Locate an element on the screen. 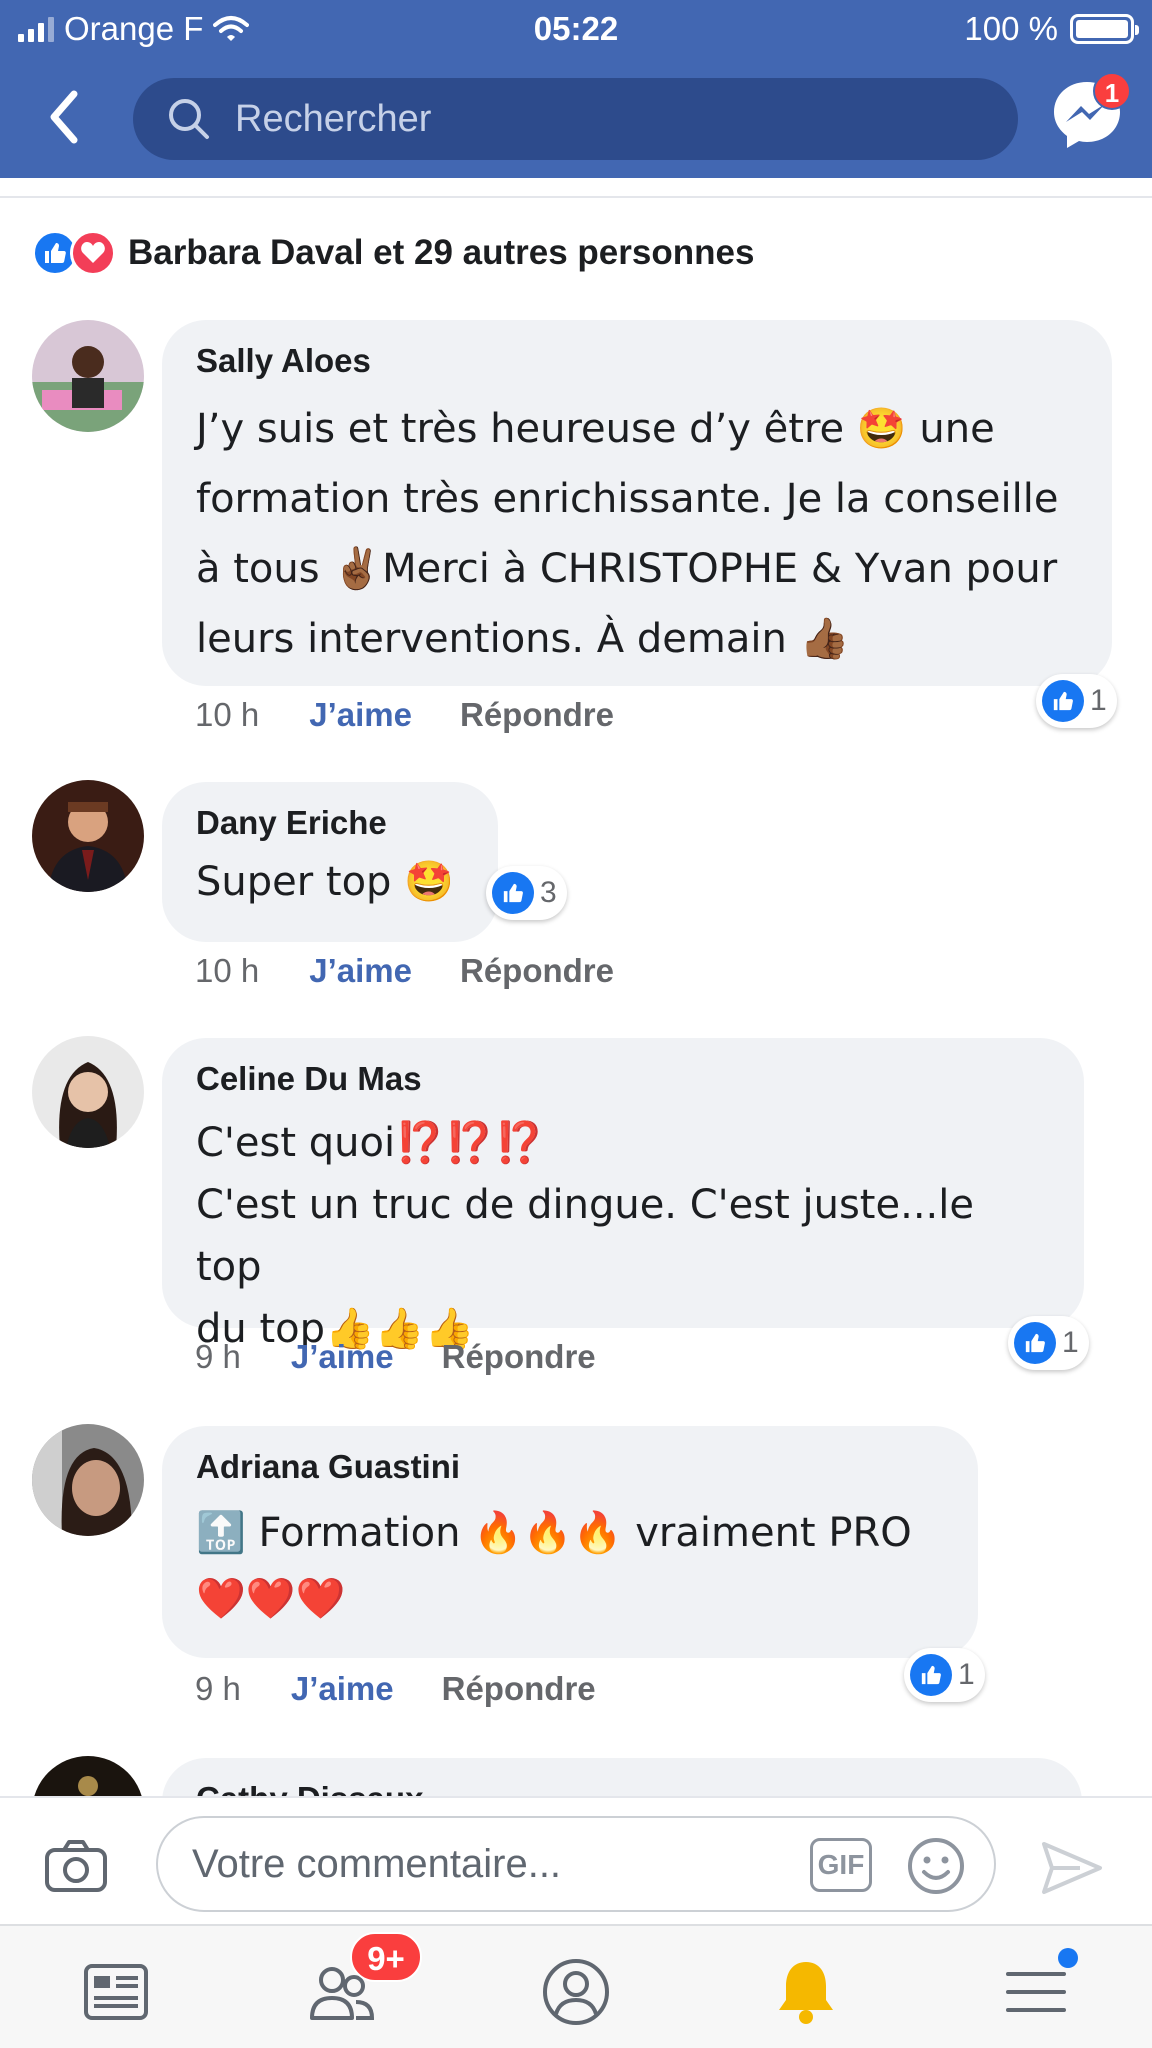  back-icon is located at coordinates (65, 117).